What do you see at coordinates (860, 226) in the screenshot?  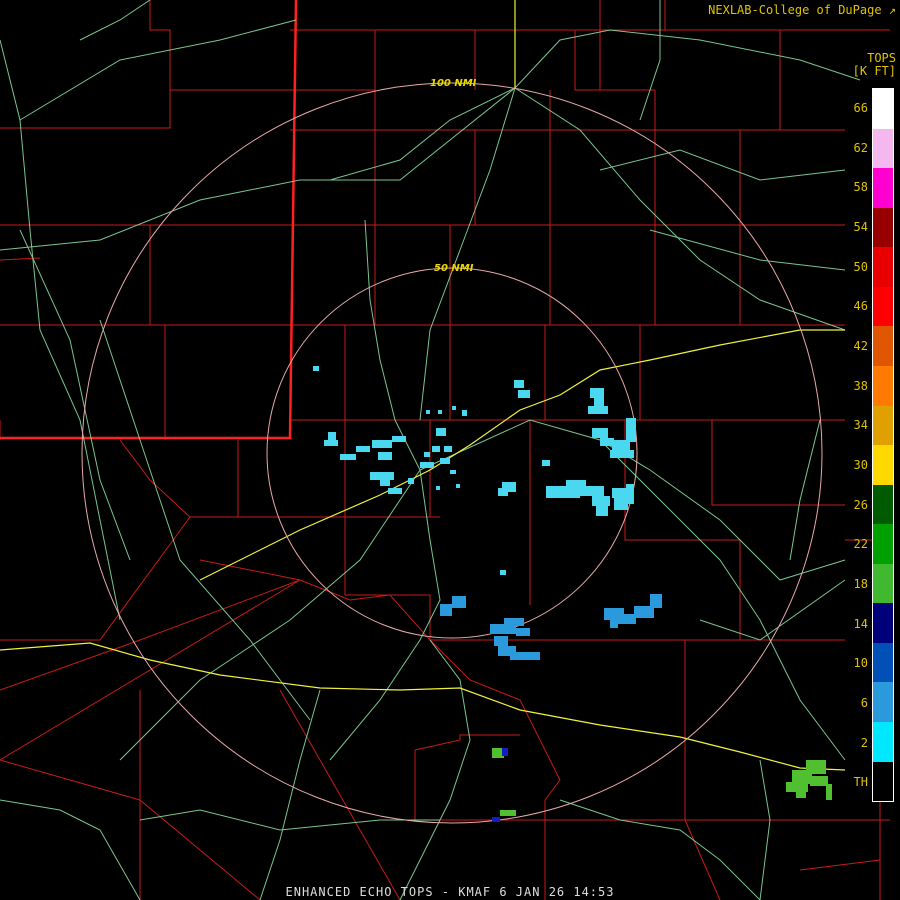 I see `legend-label: 54` at bounding box center [860, 226].